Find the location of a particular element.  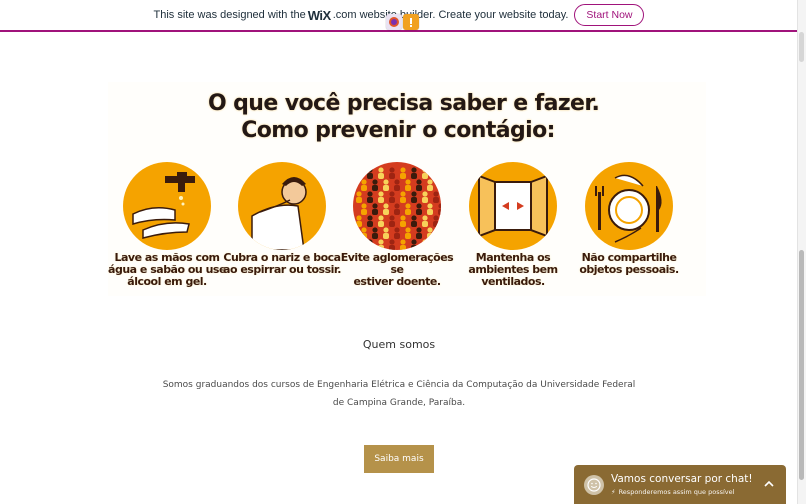

caption-line: Evite aglomerações se is located at coordinates (397, 263).